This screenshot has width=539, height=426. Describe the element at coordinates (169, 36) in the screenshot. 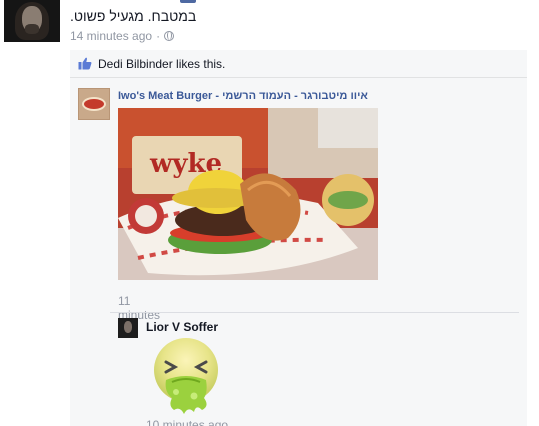

I see `globe-icon` at that location.